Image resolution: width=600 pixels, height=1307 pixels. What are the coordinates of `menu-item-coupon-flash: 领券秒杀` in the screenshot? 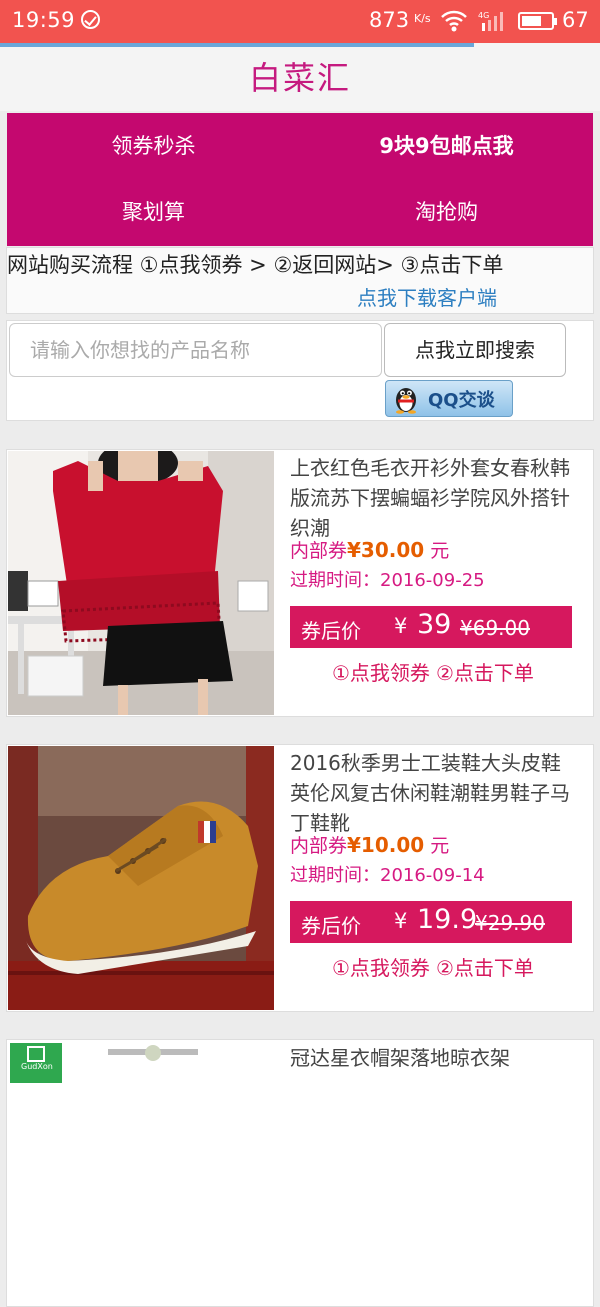 It's located at (153, 146).